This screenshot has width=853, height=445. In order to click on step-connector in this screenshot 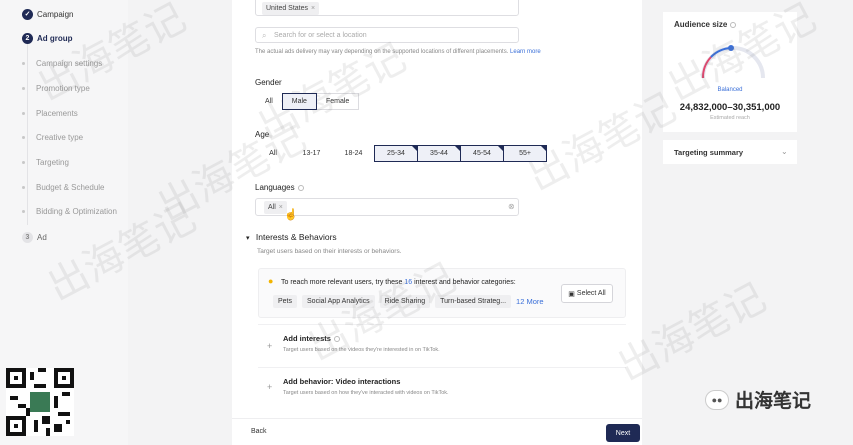, I will do `click(27, 132)`.